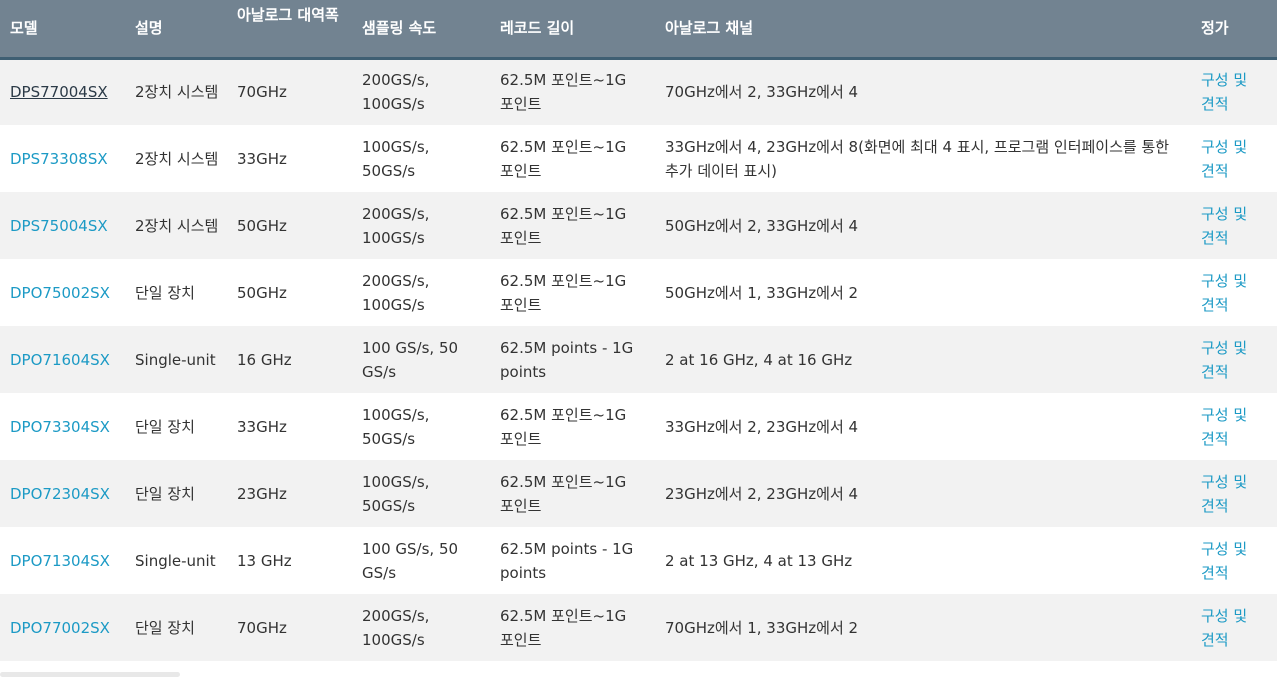 Image resolution: width=1277 pixels, height=677 pixels. What do you see at coordinates (923, 292) in the screenshot?
I see `analog-channels-cell: 50GHz에서 1, 33GHz에서 2` at bounding box center [923, 292].